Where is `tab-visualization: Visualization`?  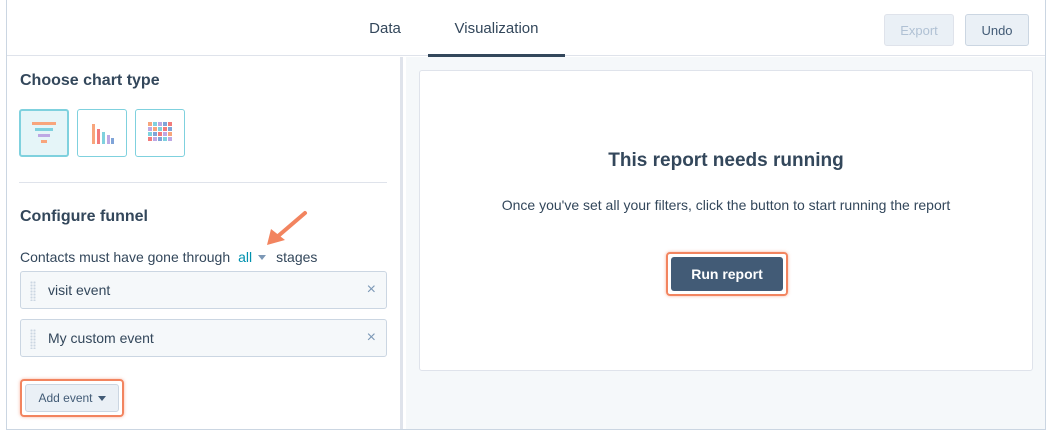
tab-visualization: Visualization is located at coordinates (496, 28).